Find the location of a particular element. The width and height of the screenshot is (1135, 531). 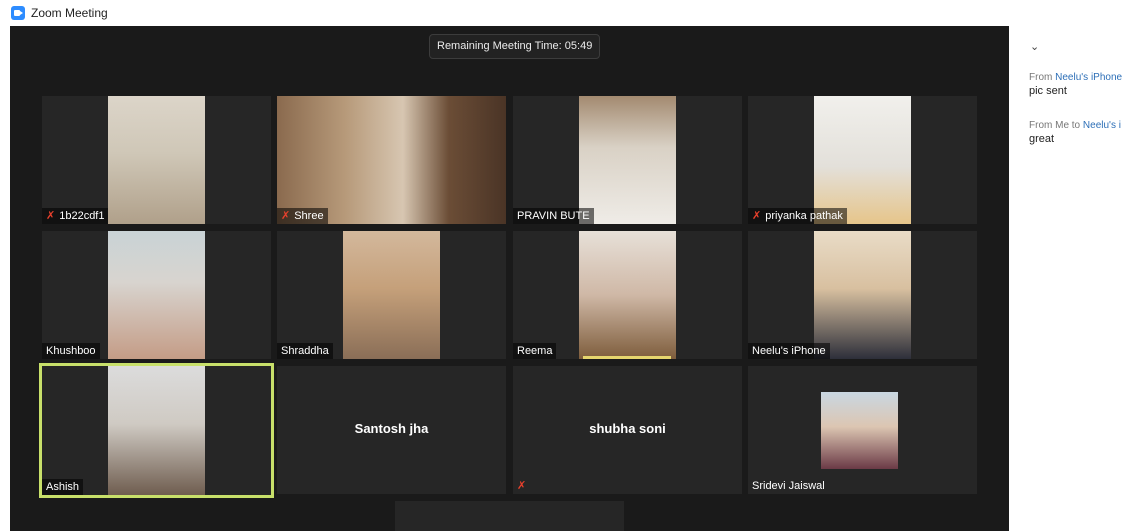

participant-tile: Neelu's iPhone is located at coordinates (862, 295).